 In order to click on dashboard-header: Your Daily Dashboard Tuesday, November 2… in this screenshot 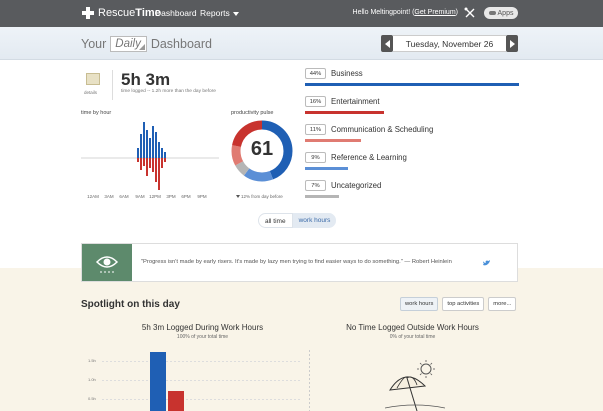, I will do `click(301, 43)`.